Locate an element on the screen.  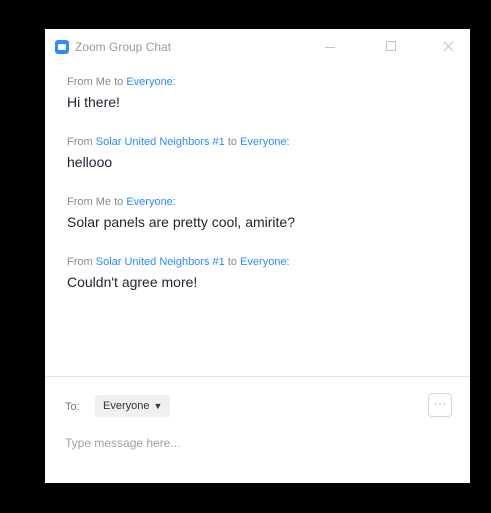
message-text: hellooo is located at coordinates (90, 162).